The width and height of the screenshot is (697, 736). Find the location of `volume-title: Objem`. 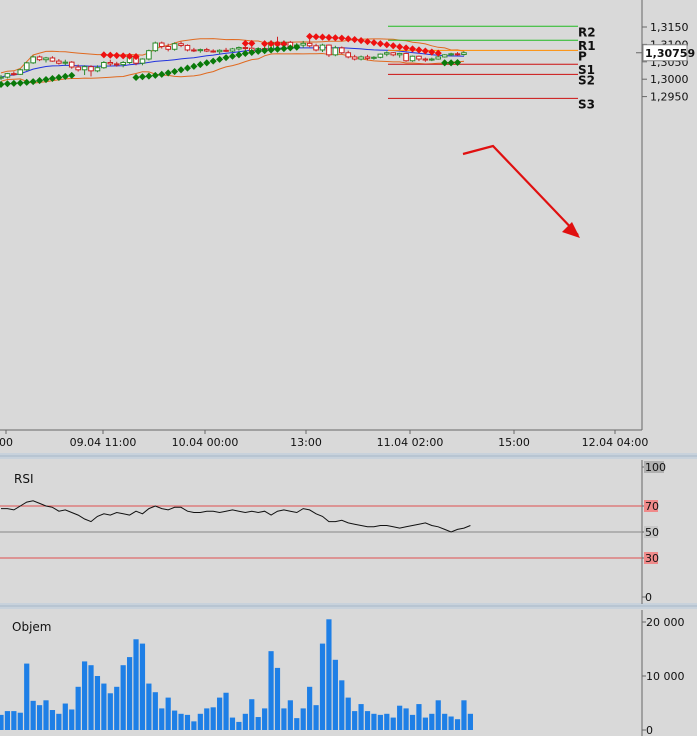

volume-title: Objem is located at coordinates (31, 627).